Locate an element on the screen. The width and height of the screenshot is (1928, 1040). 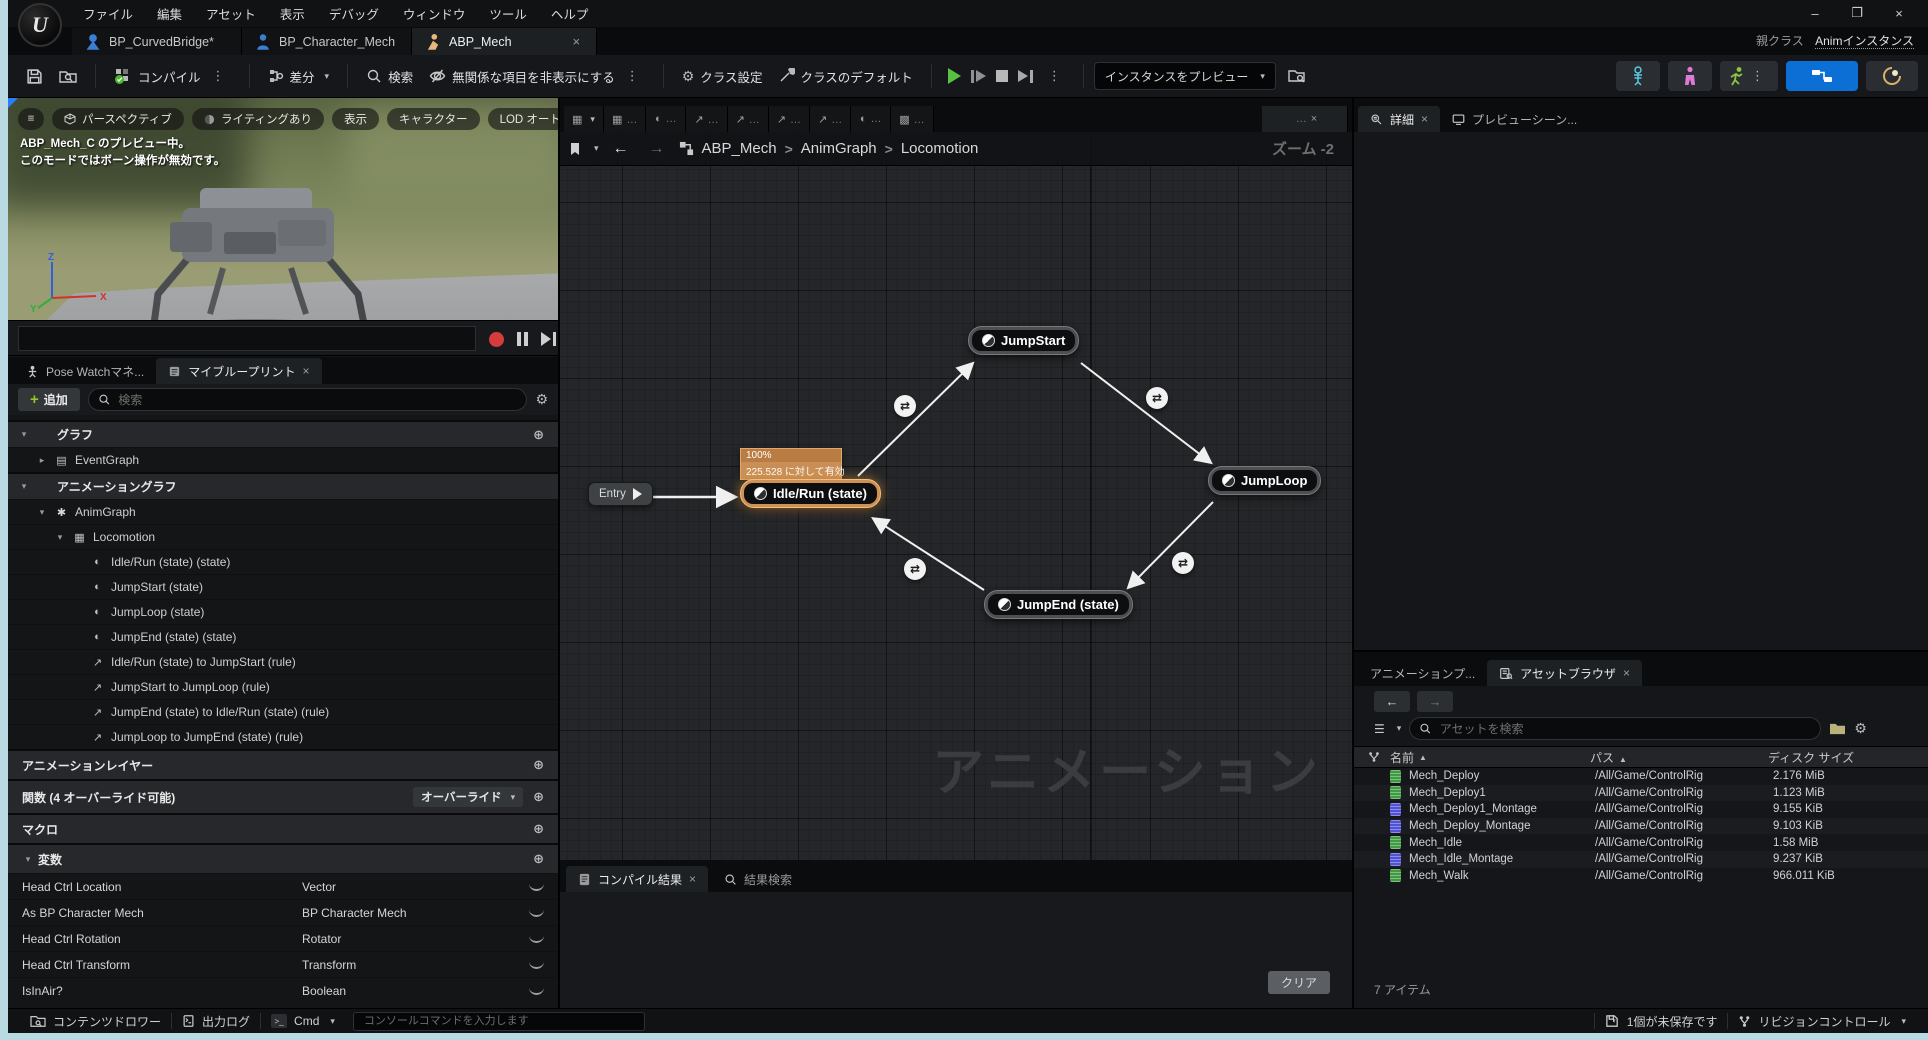
play-icon is located at coordinates (954, 76).